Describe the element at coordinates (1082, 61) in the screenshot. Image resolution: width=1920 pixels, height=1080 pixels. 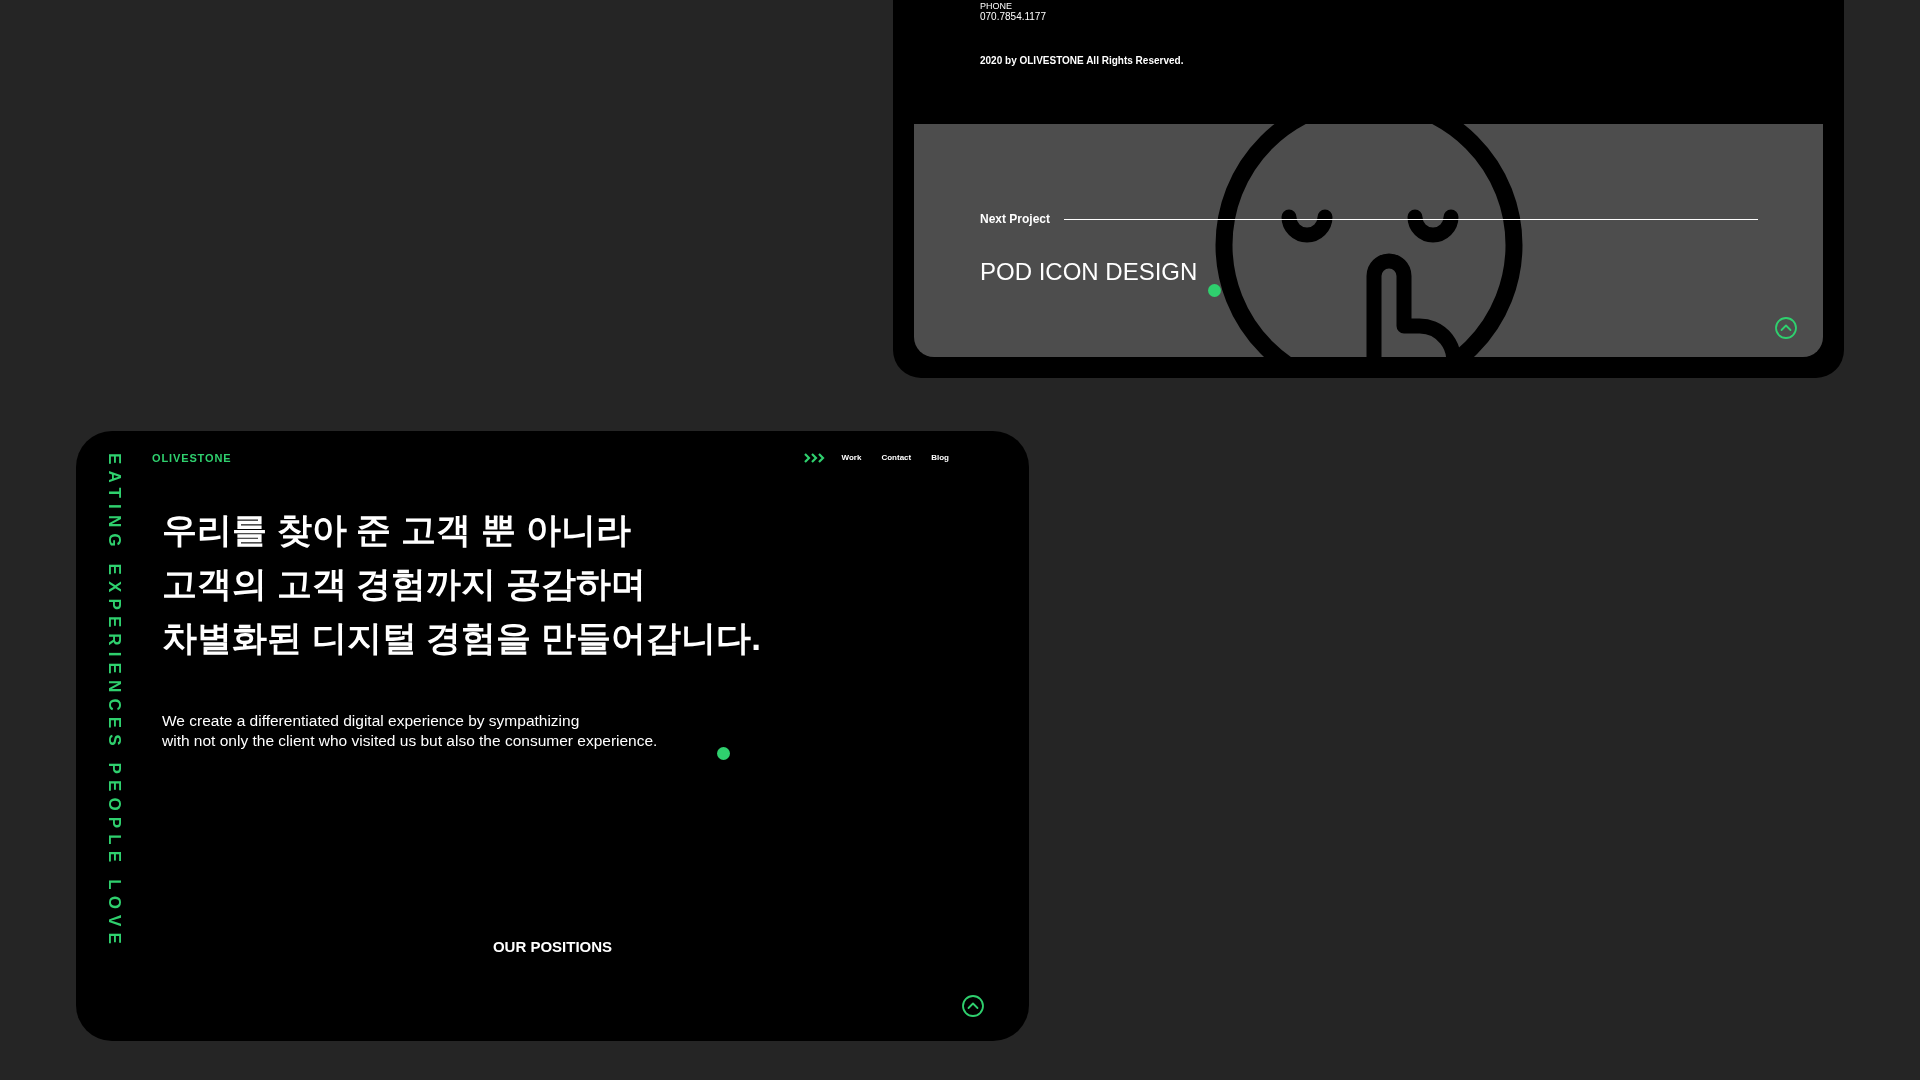
I see `copyright-text: 2020 by OLIVESTONE All Rights Reserved.` at that location.